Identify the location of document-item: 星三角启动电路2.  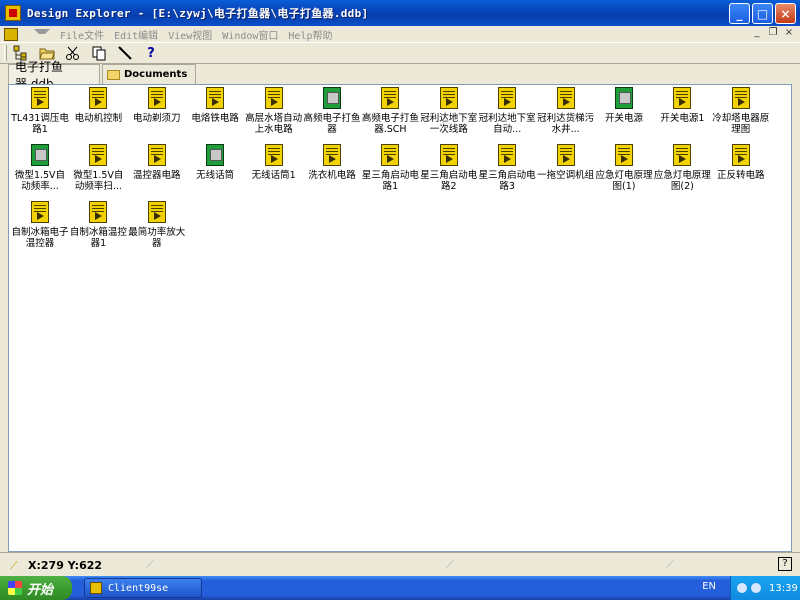
(449, 168).